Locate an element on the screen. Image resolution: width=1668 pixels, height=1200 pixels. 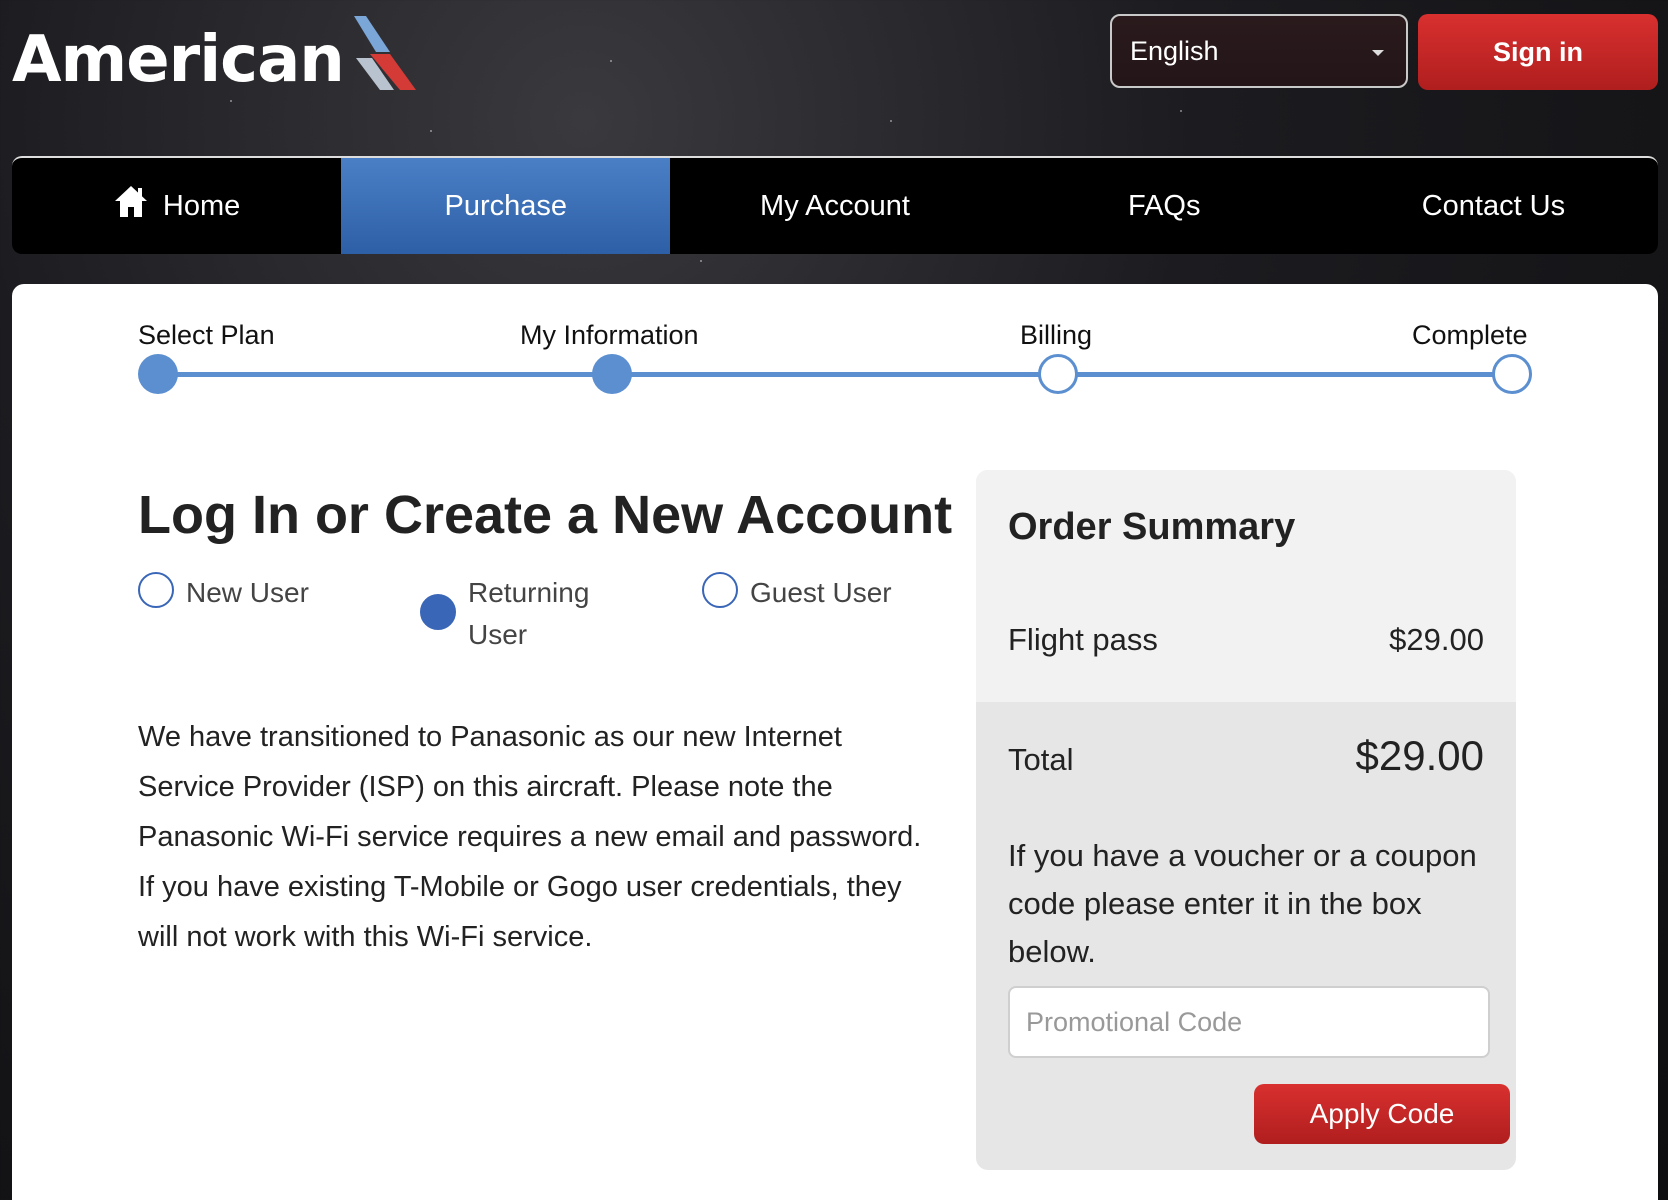
radio-returning-user: Returning User is located at coordinates (514, 614).